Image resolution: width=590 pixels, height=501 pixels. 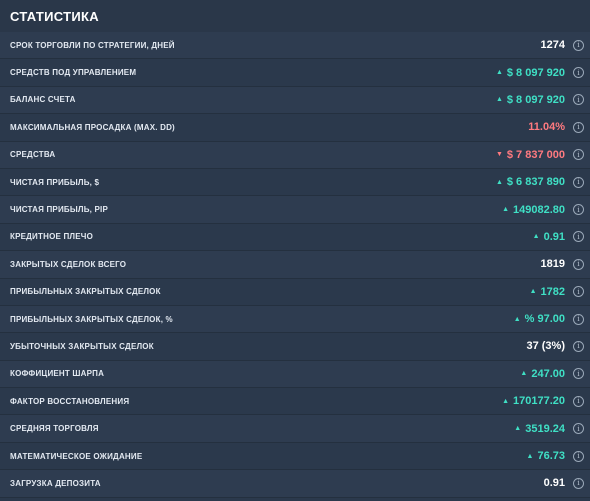 I want to click on stat-value-text: $ 6 837 890, so click(x=535, y=182).